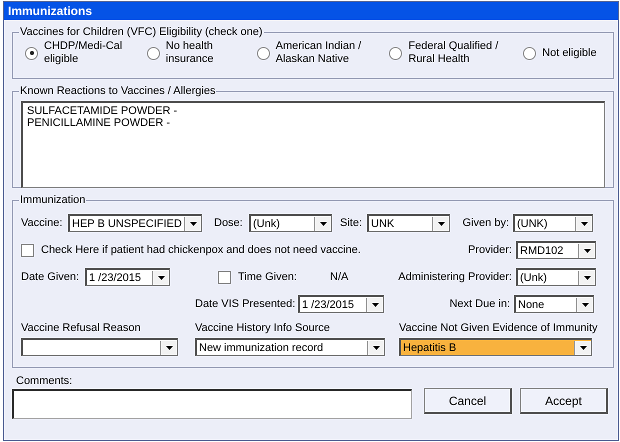 The image size is (620, 442). I want to click on dropdown: HEP B UNSPECIFIED, so click(135, 223).